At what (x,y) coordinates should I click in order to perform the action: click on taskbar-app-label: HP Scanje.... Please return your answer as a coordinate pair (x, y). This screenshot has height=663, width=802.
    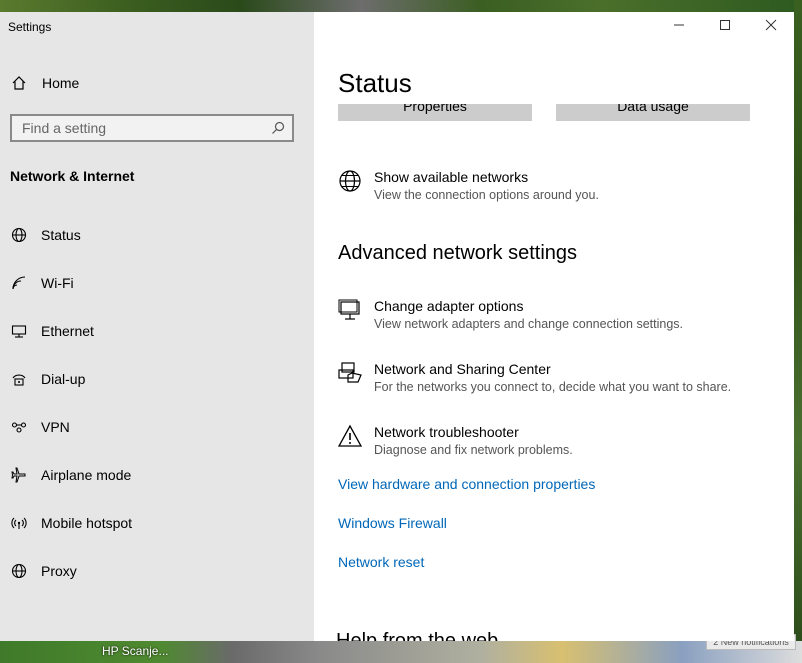
    Looking at the image, I should click on (135, 651).